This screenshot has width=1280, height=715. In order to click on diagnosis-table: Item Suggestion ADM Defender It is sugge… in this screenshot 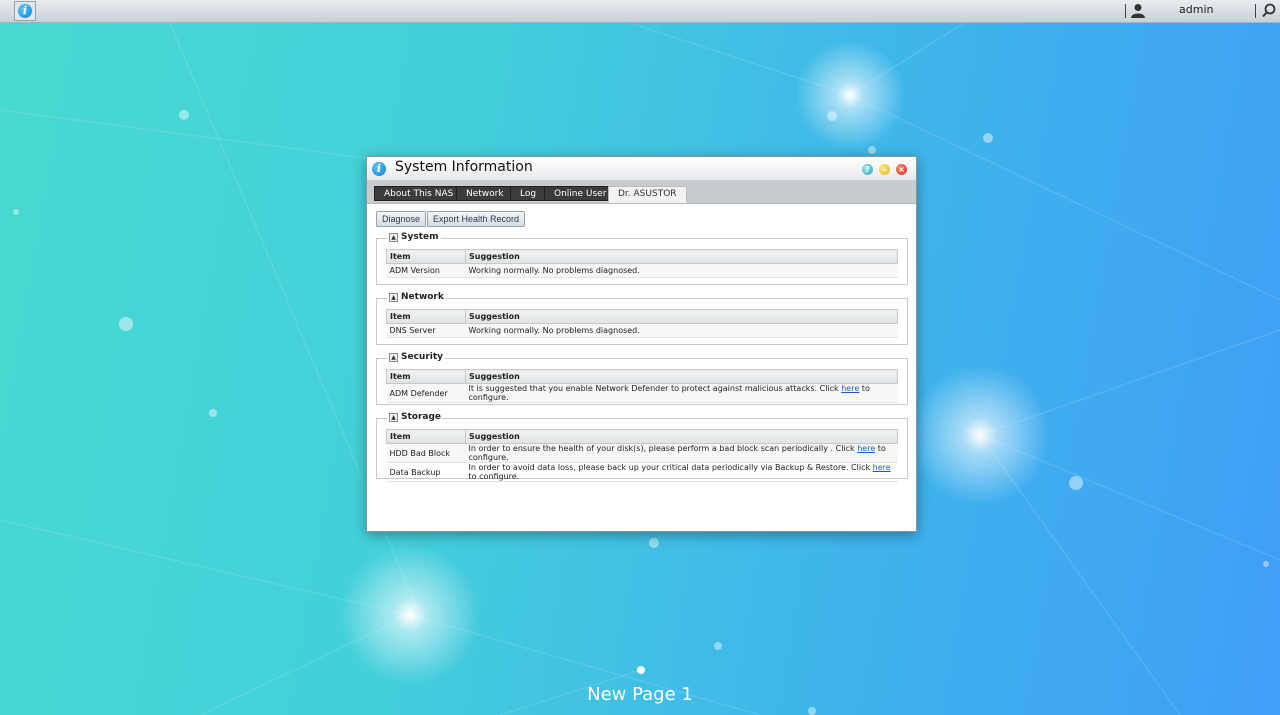, I will do `click(642, 386)`.